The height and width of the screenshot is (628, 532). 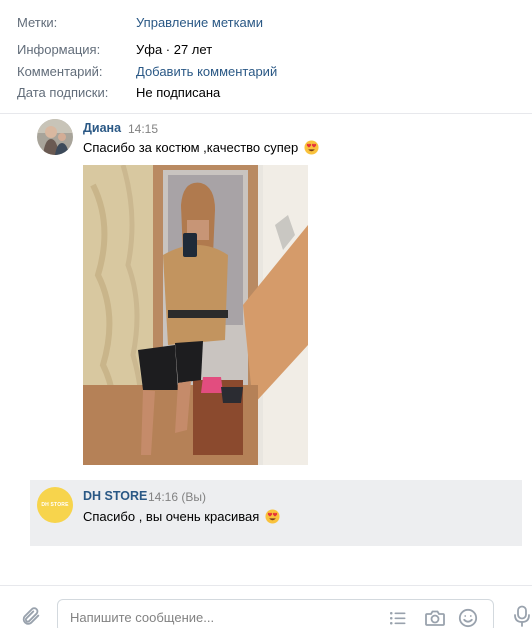 What do you see at coordinates (398, 618) in the screenshot?
I see `templates-icon` at bounding box center [398, 618].